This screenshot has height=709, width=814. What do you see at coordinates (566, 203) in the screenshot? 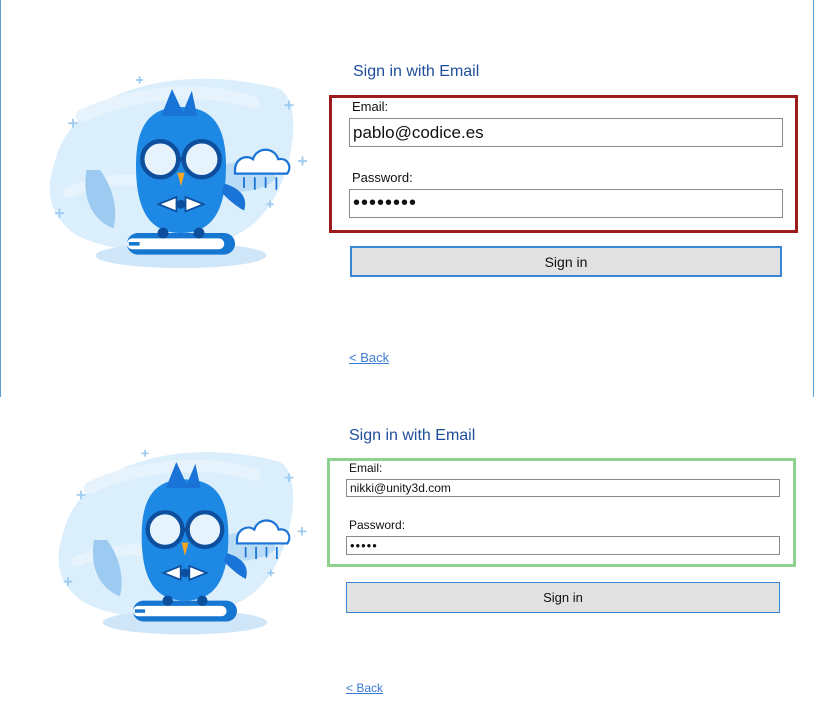
I see `password-field: ••••••••` at bounding box center [566, 203].